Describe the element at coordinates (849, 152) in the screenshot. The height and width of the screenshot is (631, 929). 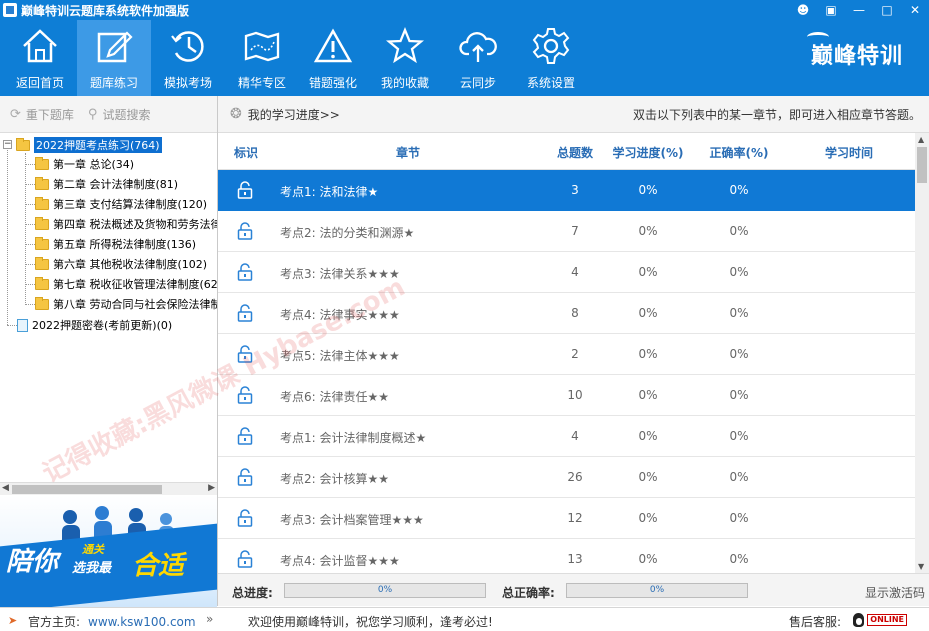
I see `column-header-time: 学习时间` at that location.